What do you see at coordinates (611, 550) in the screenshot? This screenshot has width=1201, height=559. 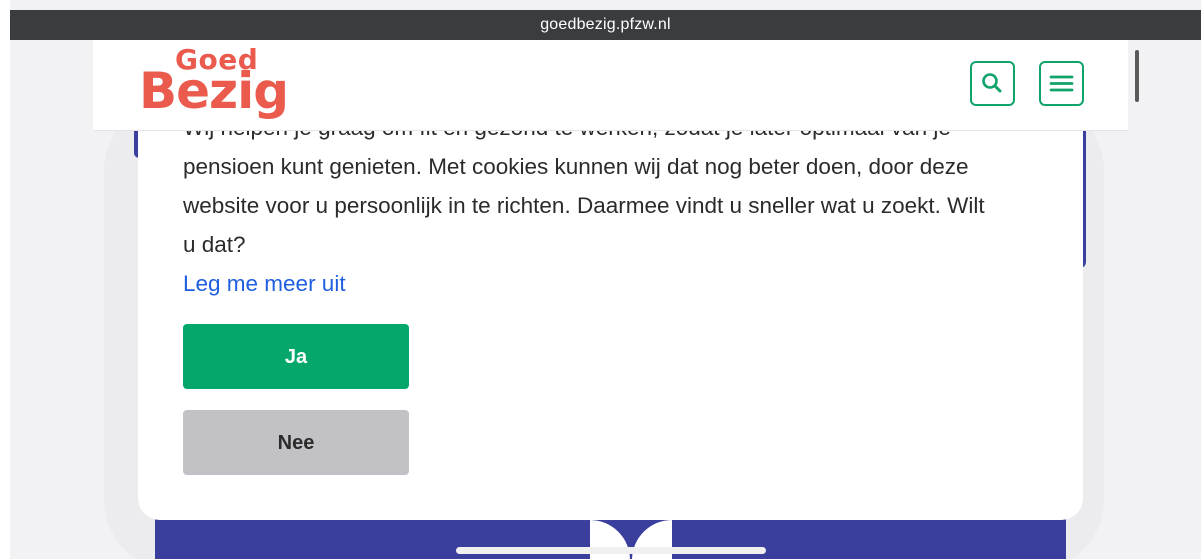 I see `home-indicator` at bounding box center [611, 550].